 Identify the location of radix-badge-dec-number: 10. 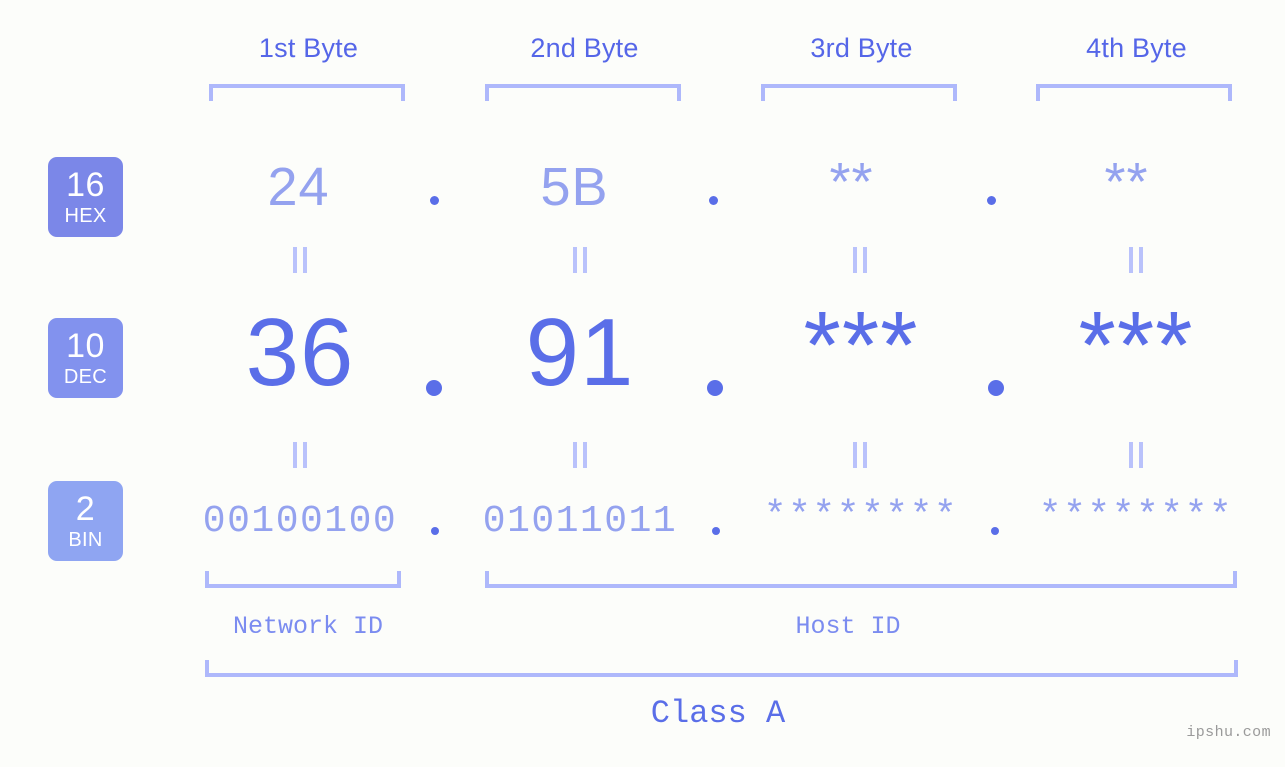
(85, 346).